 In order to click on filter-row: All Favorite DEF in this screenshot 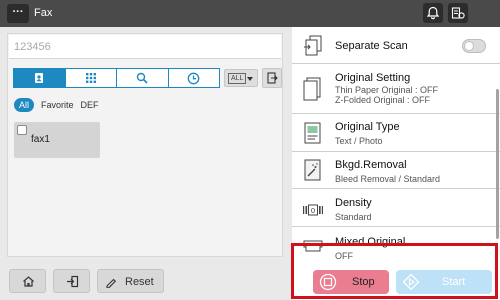, I will do `click(56, 105)`.